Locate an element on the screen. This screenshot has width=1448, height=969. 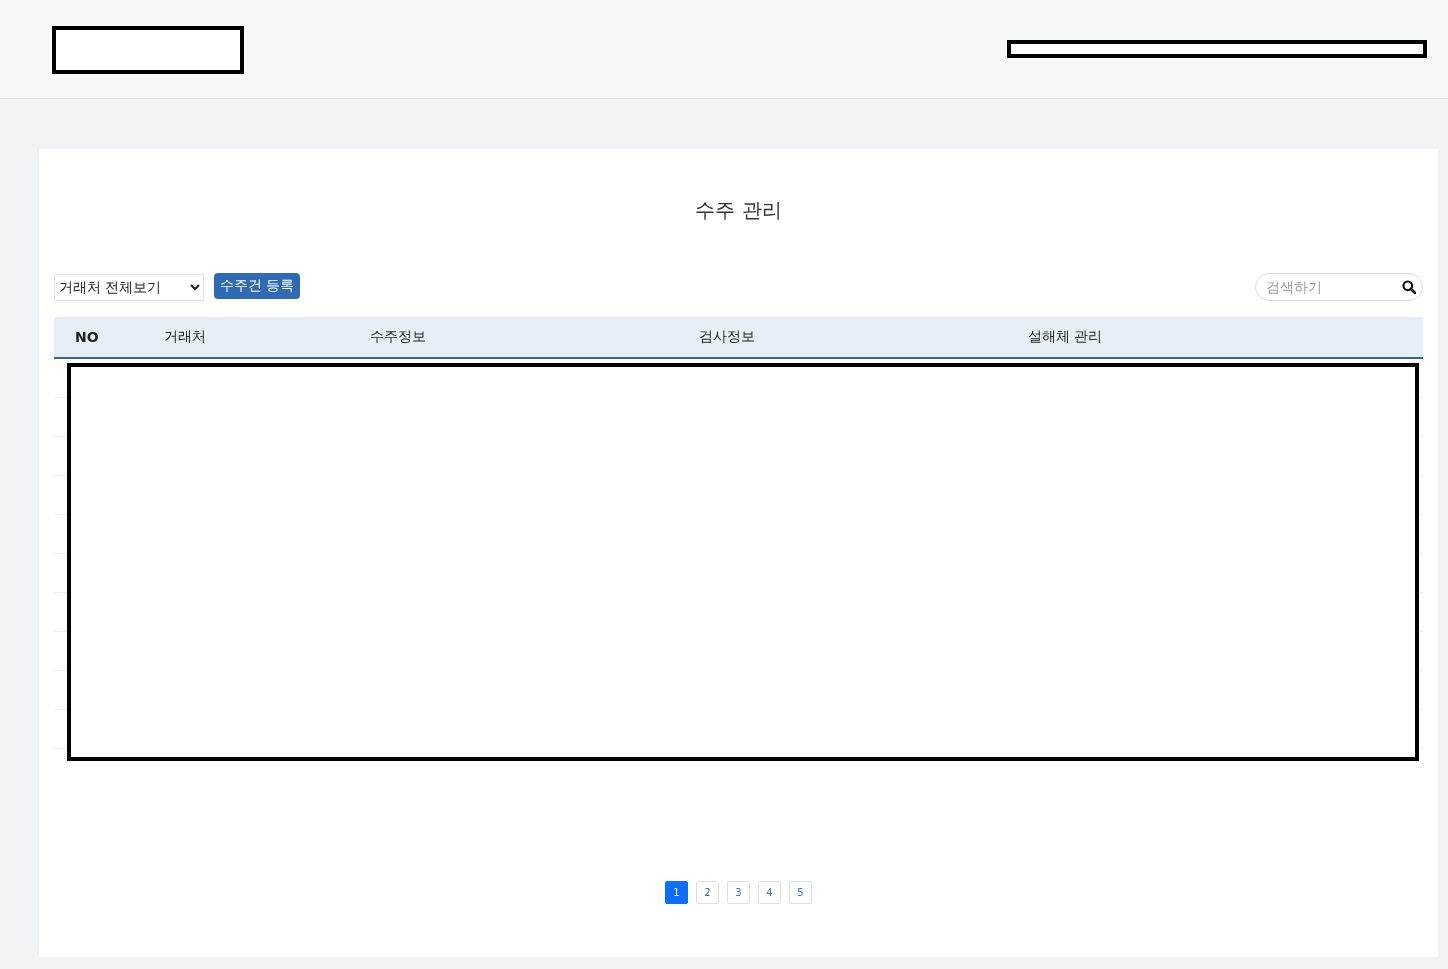
column-header: 거래처 is located at coordinates (185, 337).